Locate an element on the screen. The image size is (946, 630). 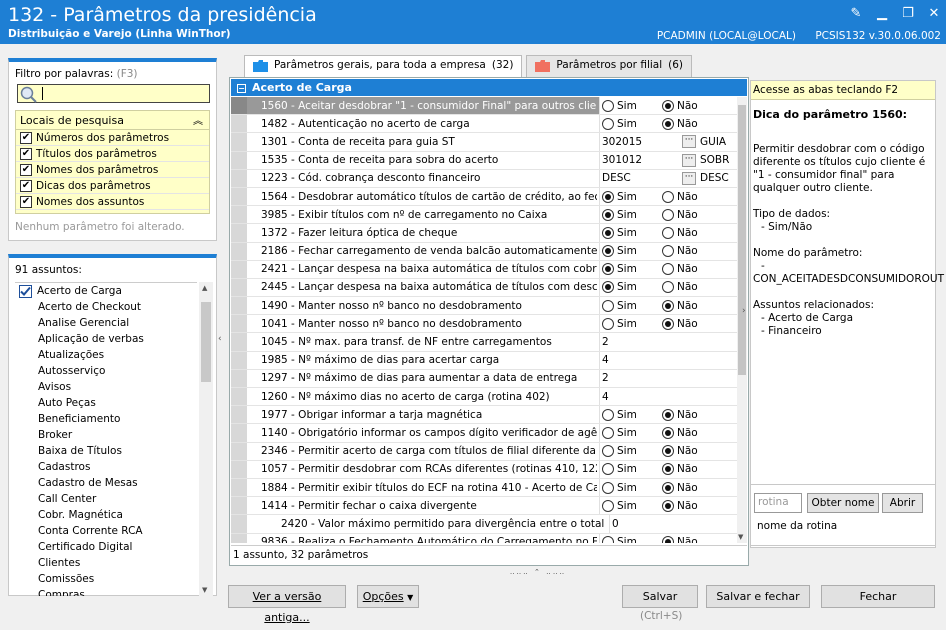
assunto-item: Cobr. Magnética is located at coordinates (106, 515).